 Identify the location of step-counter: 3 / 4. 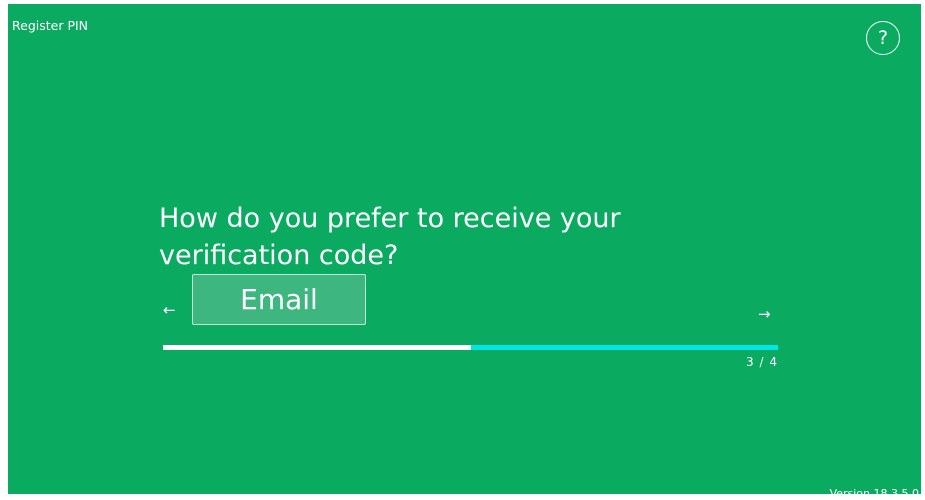
(762, 362).